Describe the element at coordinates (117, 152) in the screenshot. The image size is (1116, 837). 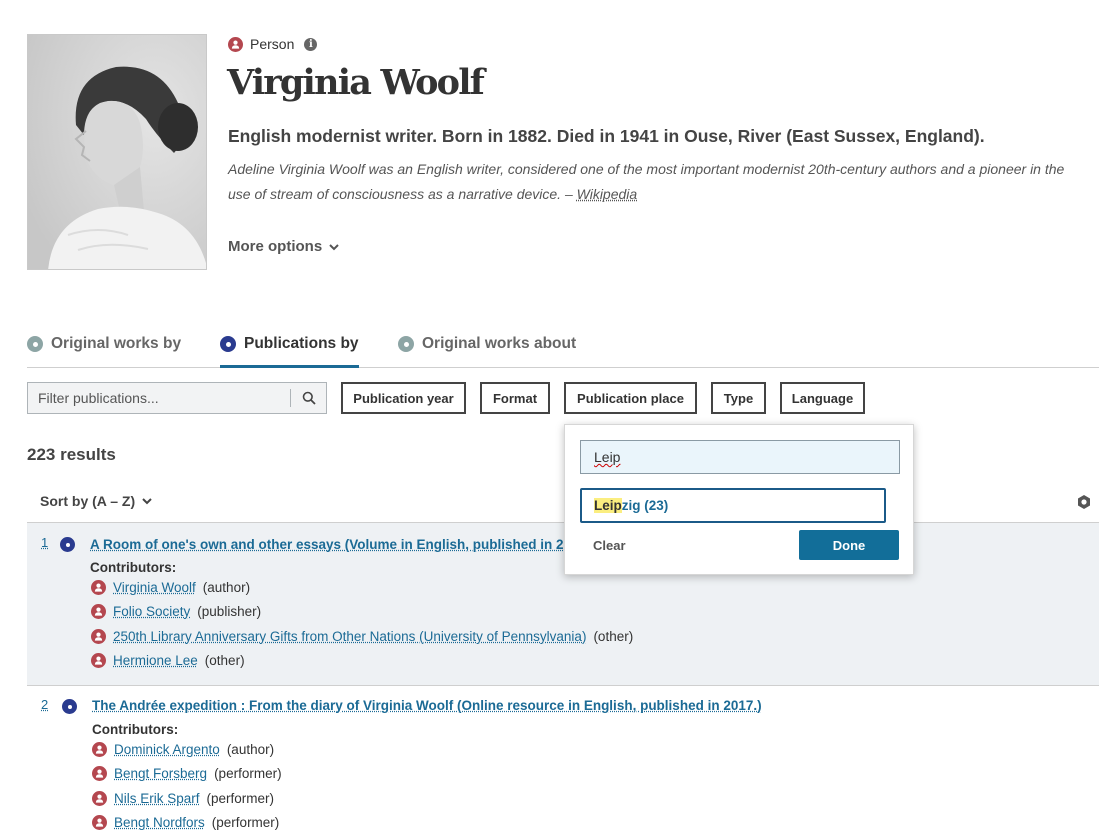
I see `portrait-image` at that location.